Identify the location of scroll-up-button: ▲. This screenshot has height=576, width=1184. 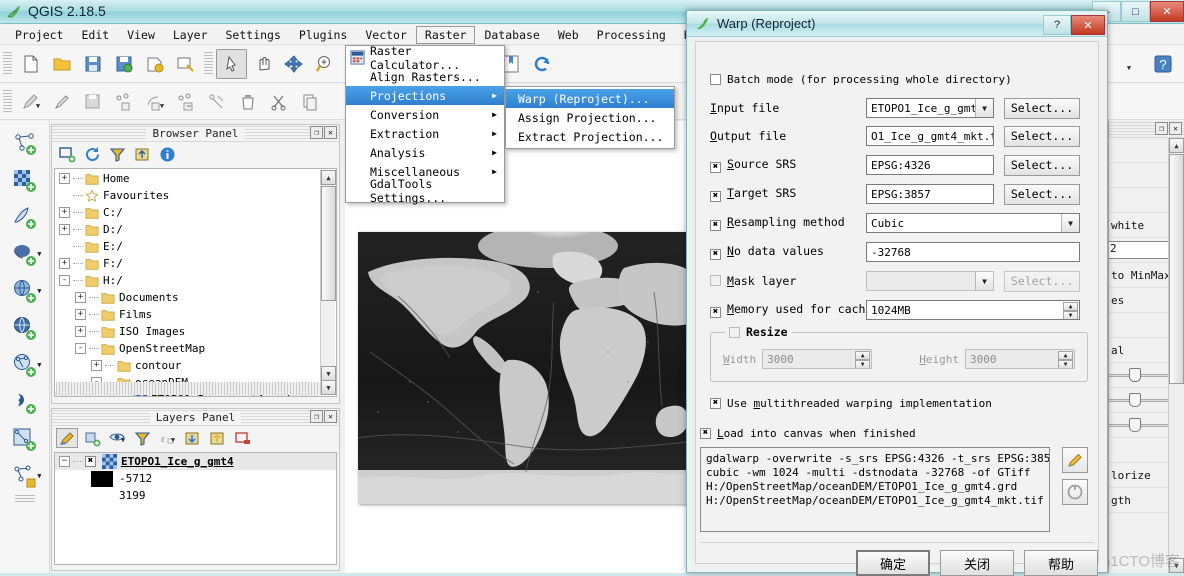
(1176, 145).